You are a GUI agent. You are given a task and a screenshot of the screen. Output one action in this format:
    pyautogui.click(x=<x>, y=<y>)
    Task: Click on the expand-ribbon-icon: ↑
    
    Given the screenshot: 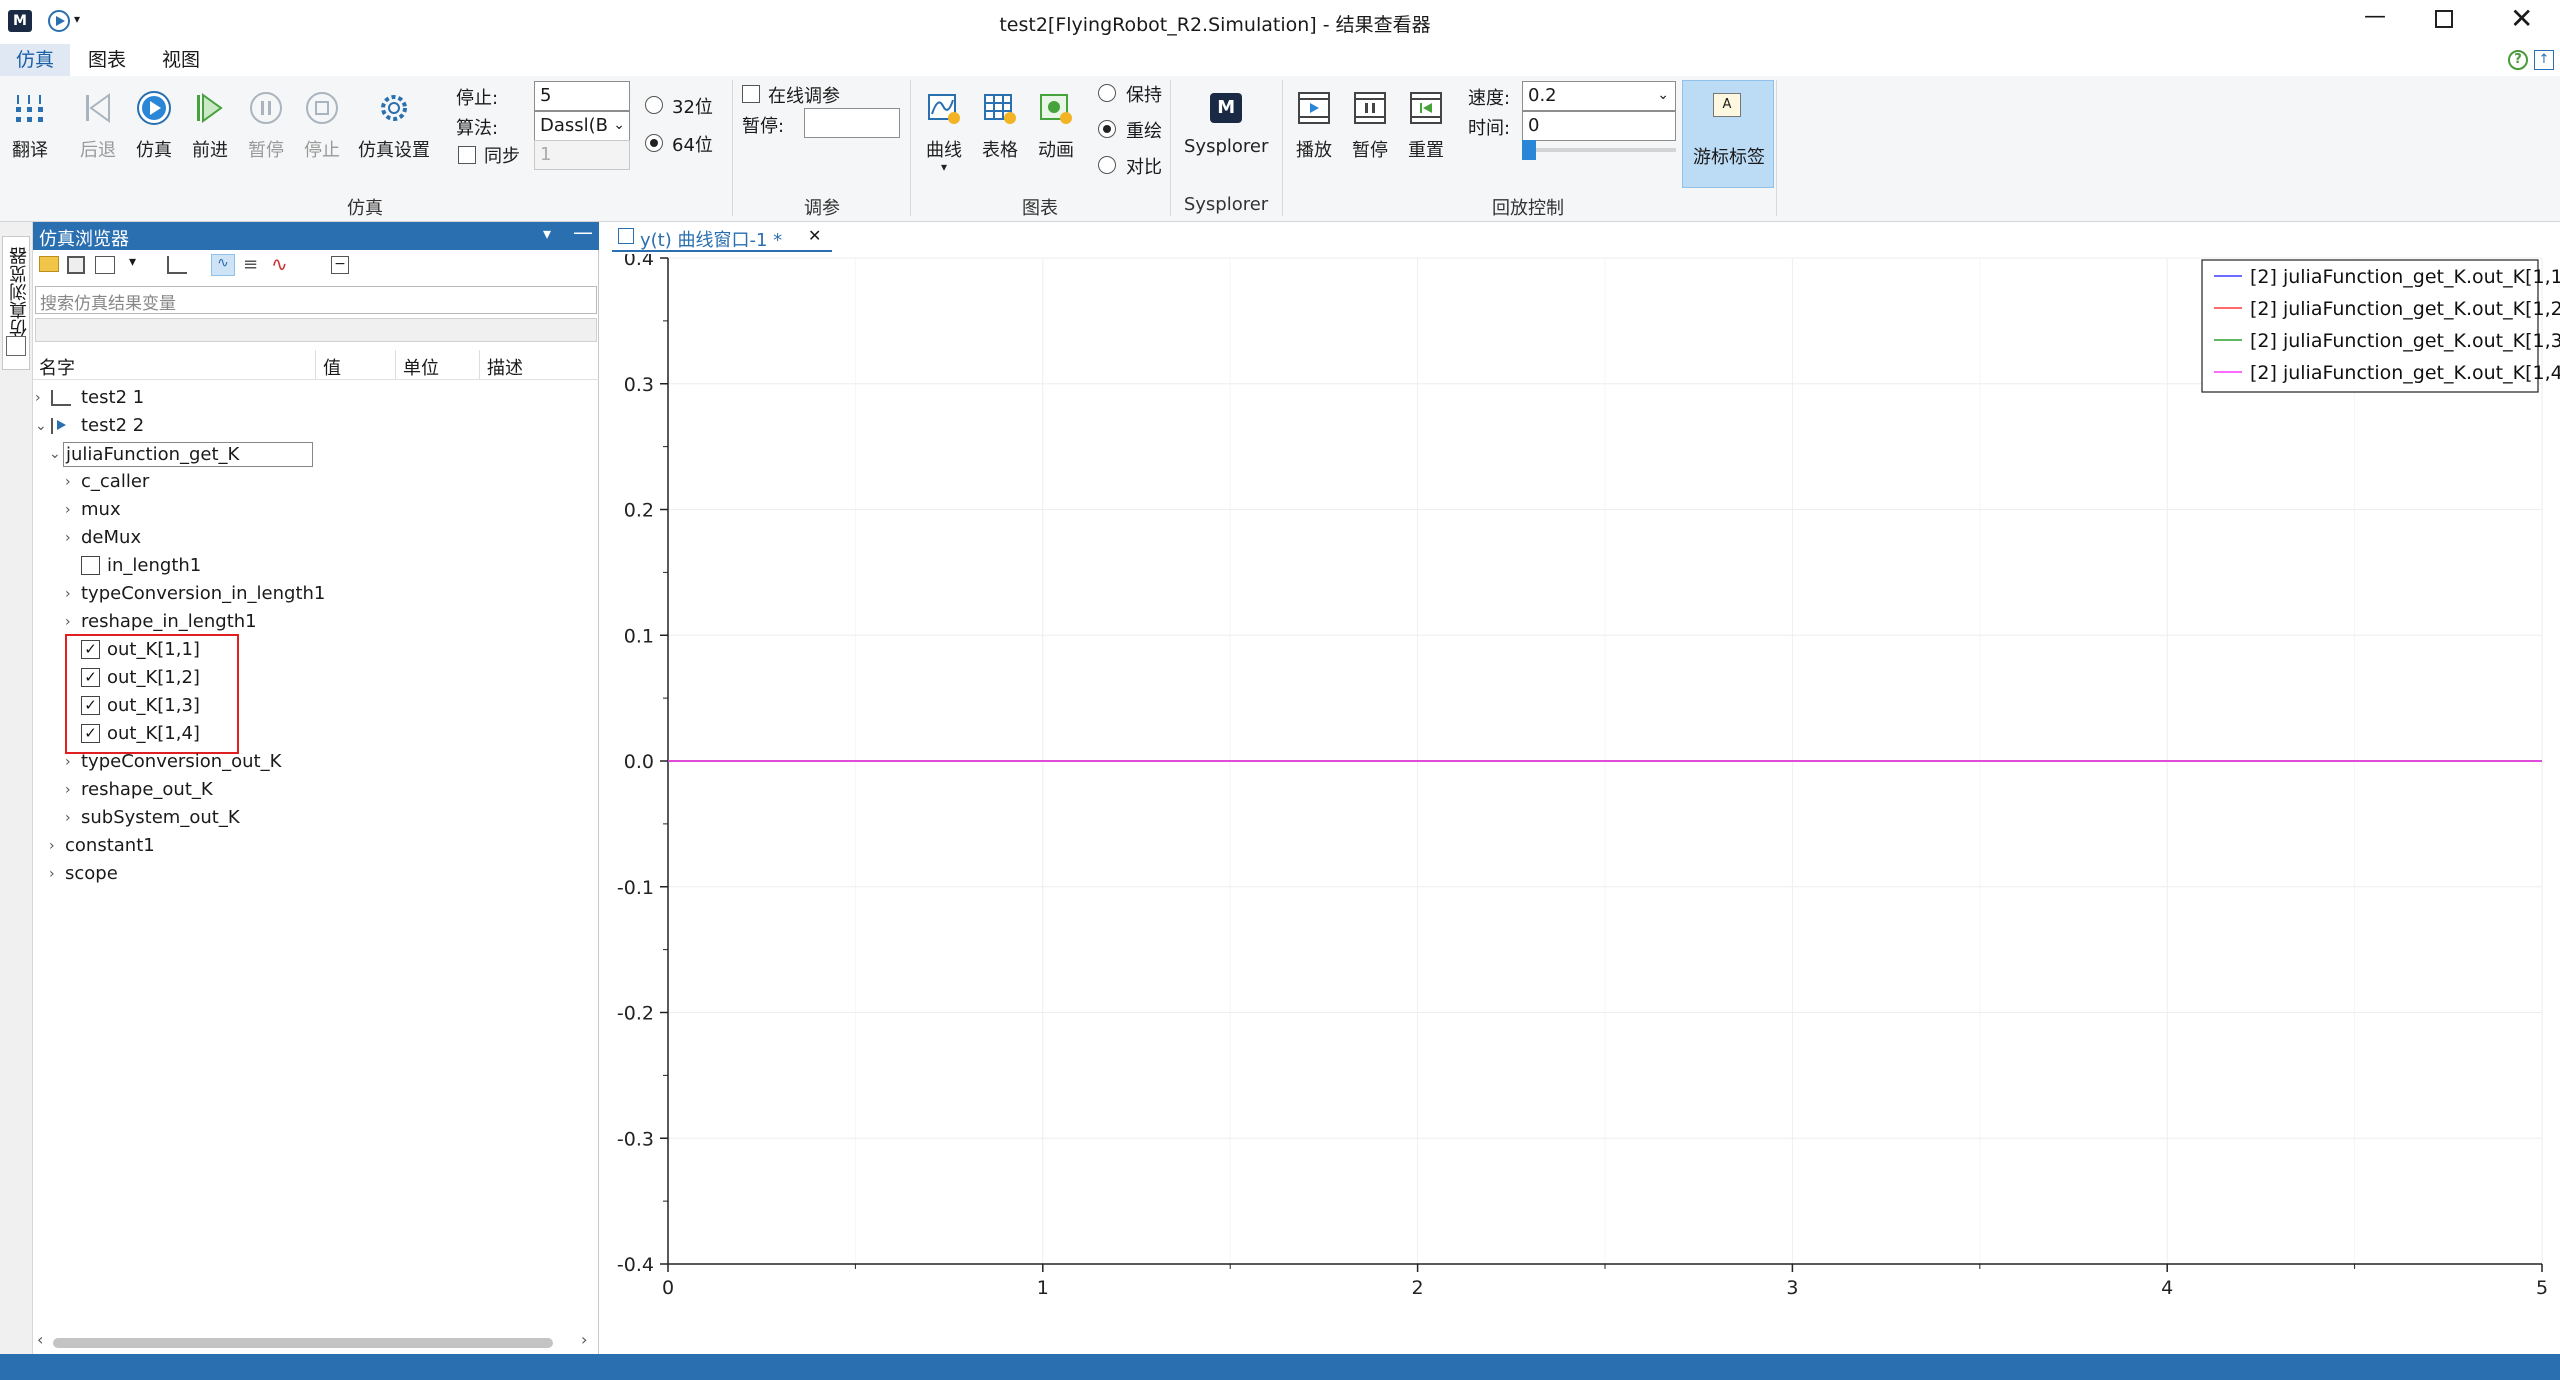 What is the action you would take?
    pyautogui.click(x=2544, y=60)
    